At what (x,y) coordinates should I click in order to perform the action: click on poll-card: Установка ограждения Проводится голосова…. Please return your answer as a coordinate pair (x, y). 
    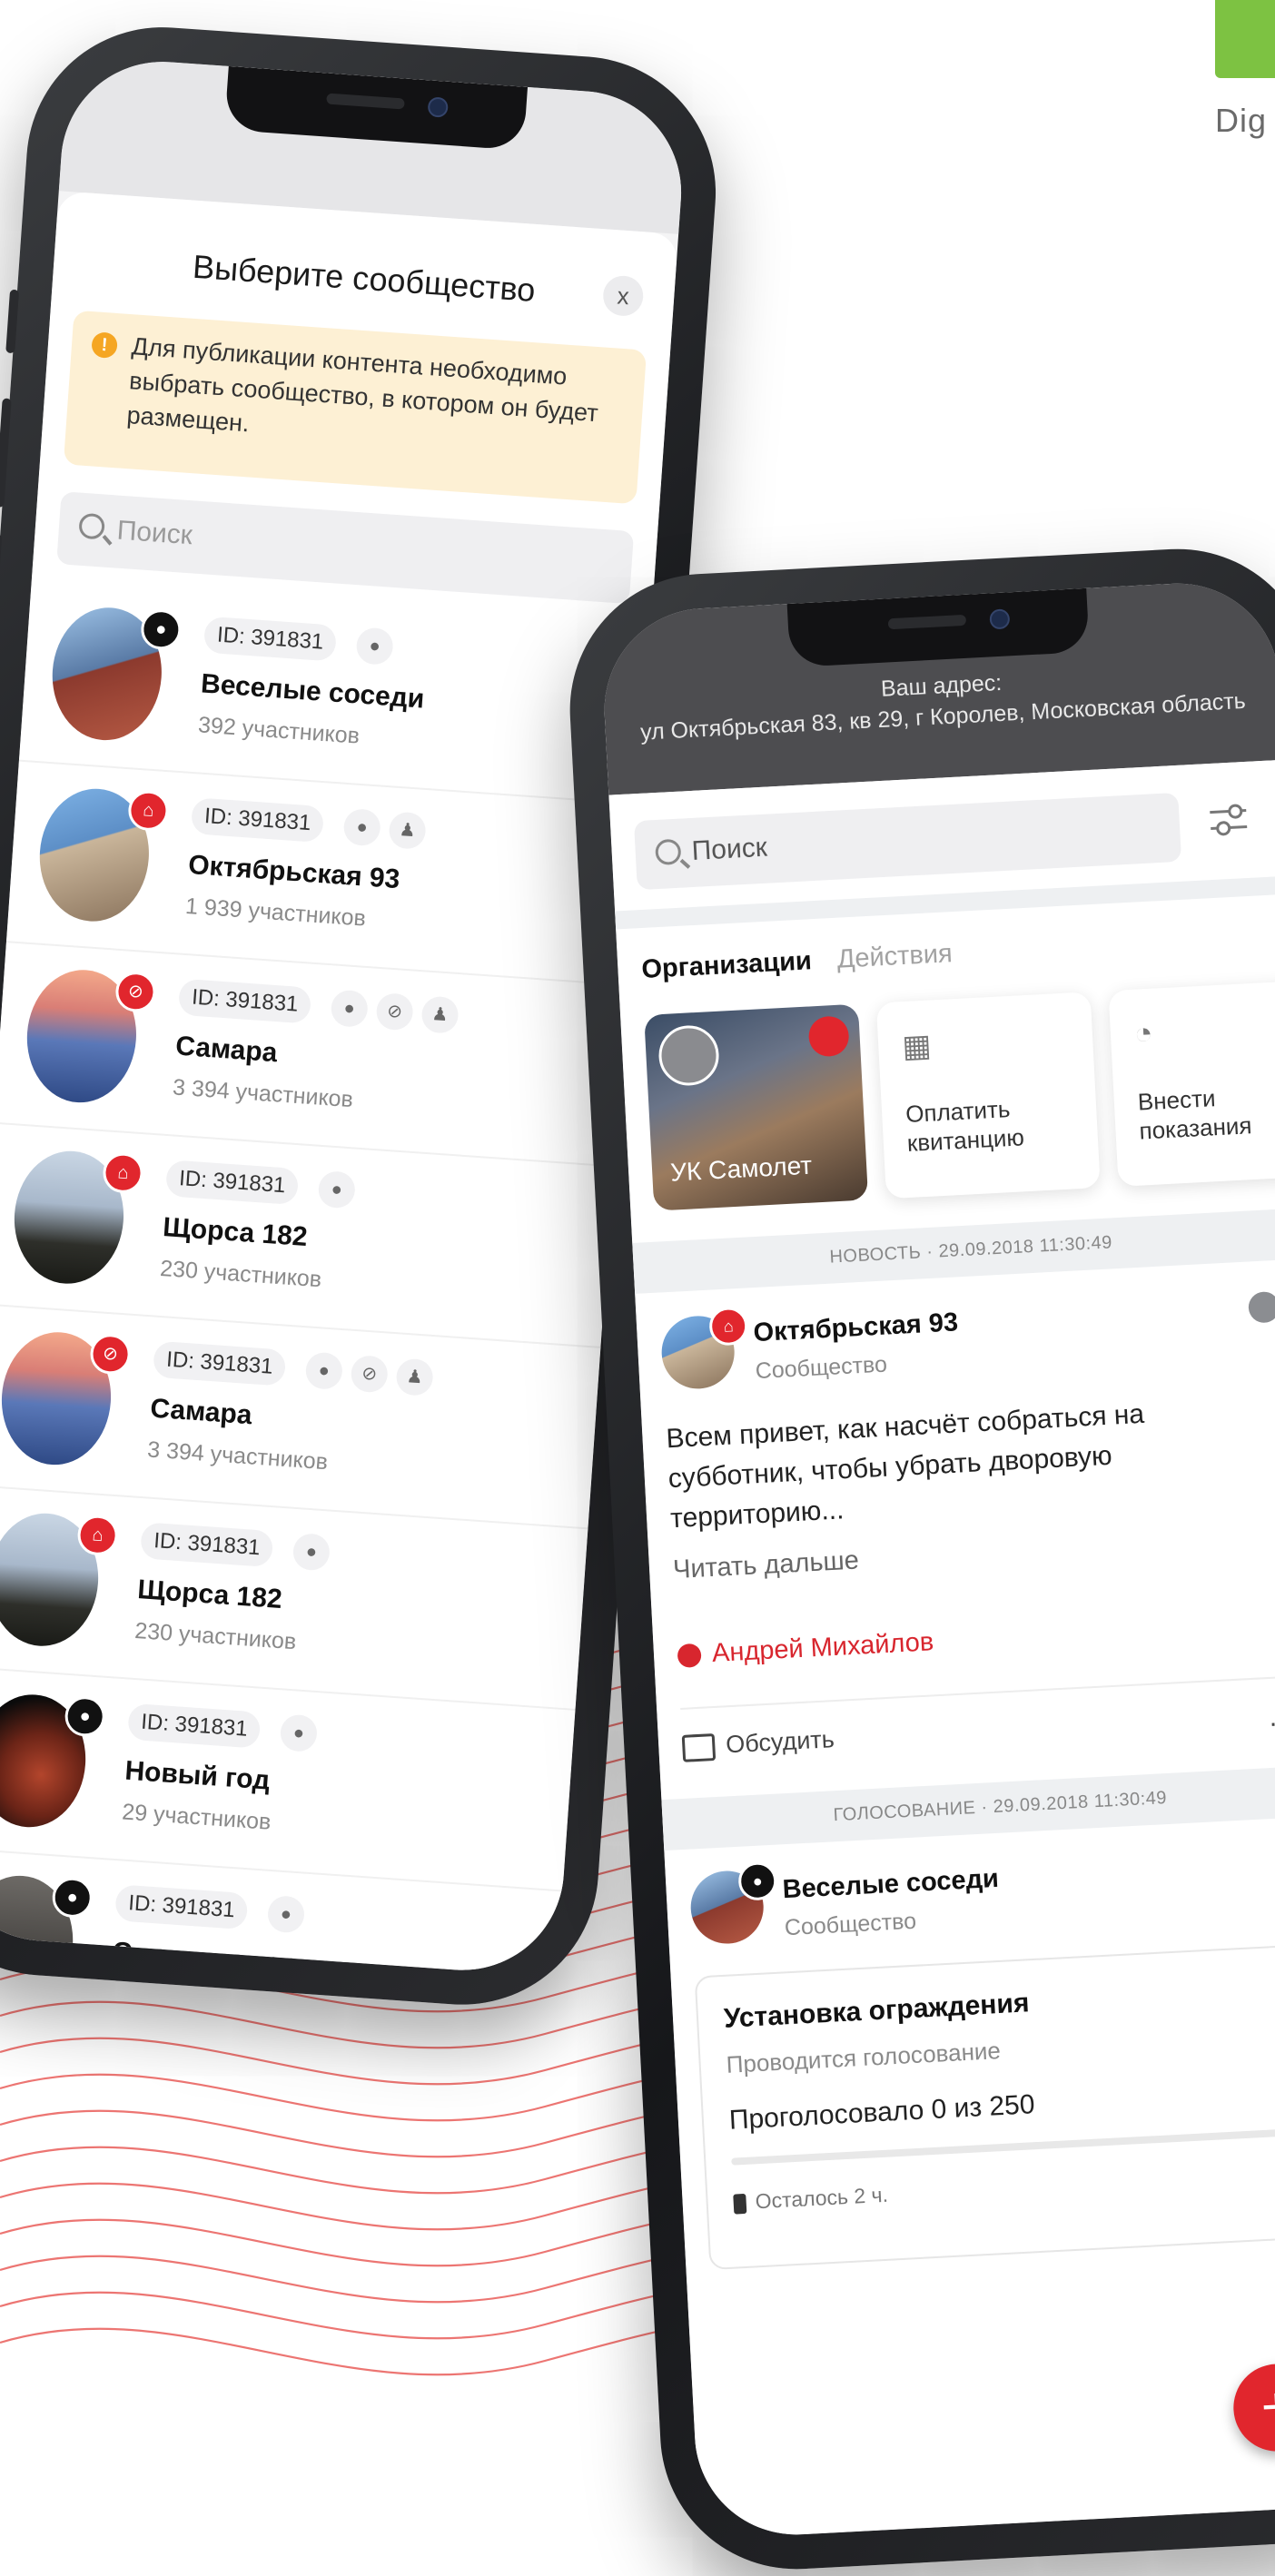
    Looking at the image, I should click on (985, 2106).